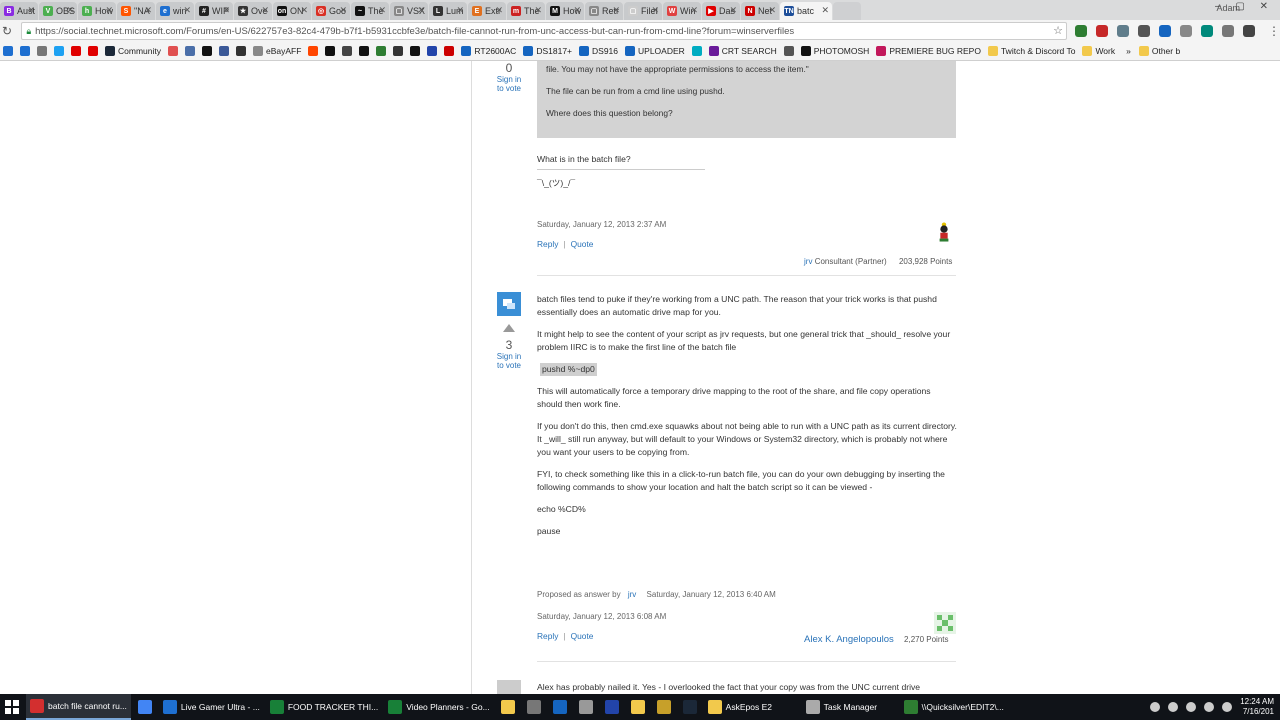 Image resolution: width=1280 pixels, height=720 pixels. I want to click on browser-tab: ▢ Retr ✕, so click(604, 11).